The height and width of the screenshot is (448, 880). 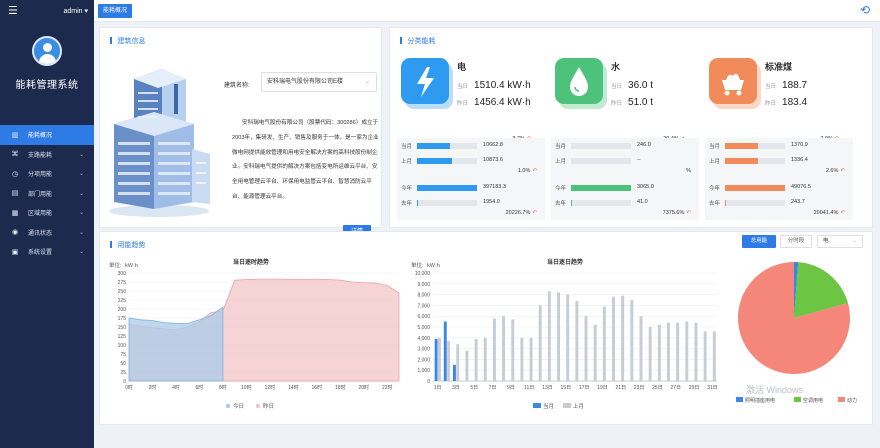 What do you see at coordinates (840, 241) in the screenshot?
I see `energy-type-select: 电 ⌄` at bounding box center [840, 241].